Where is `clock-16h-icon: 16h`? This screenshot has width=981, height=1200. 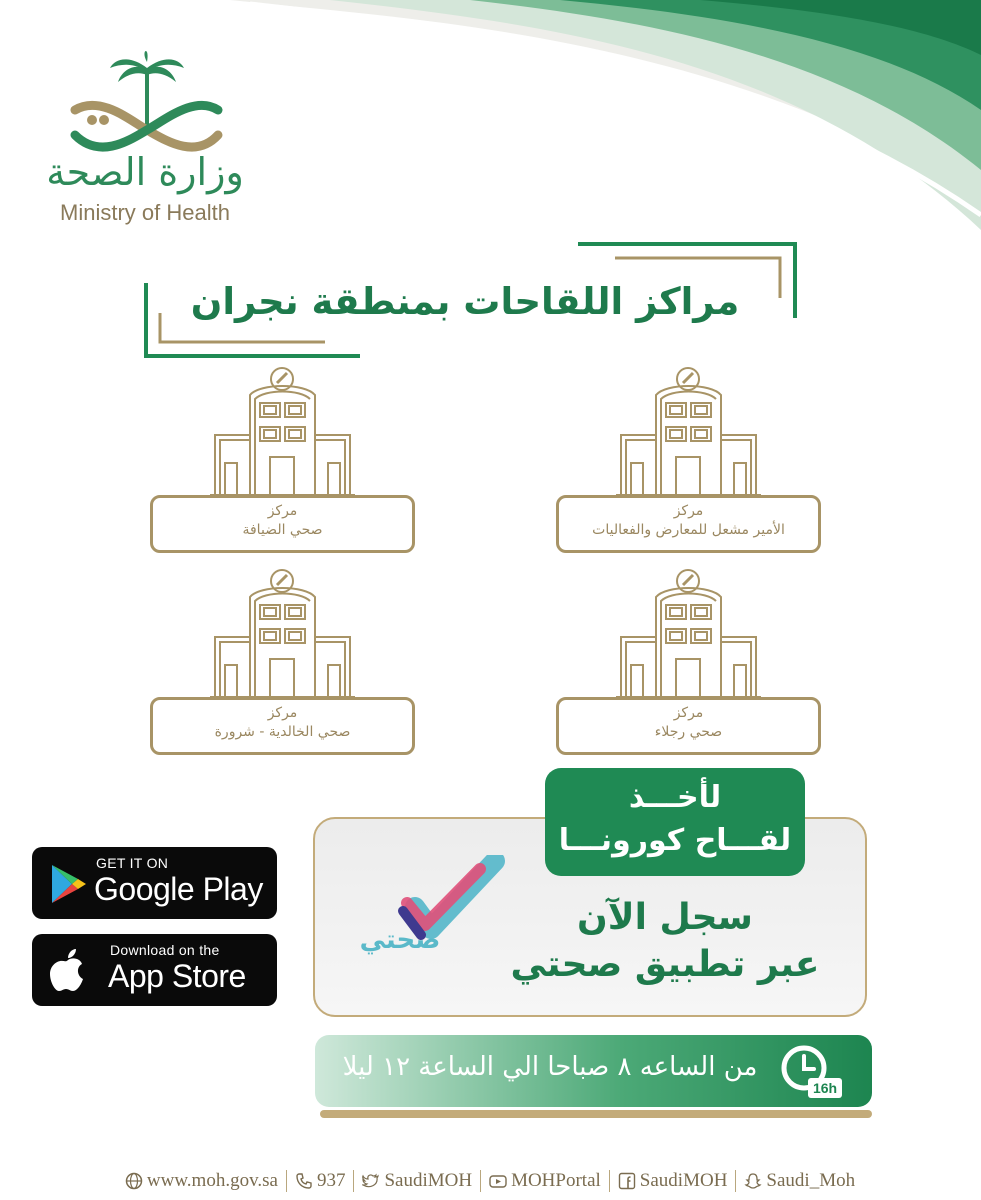 clock-16h-icon: 16h is located at coordinates (811, 1071).